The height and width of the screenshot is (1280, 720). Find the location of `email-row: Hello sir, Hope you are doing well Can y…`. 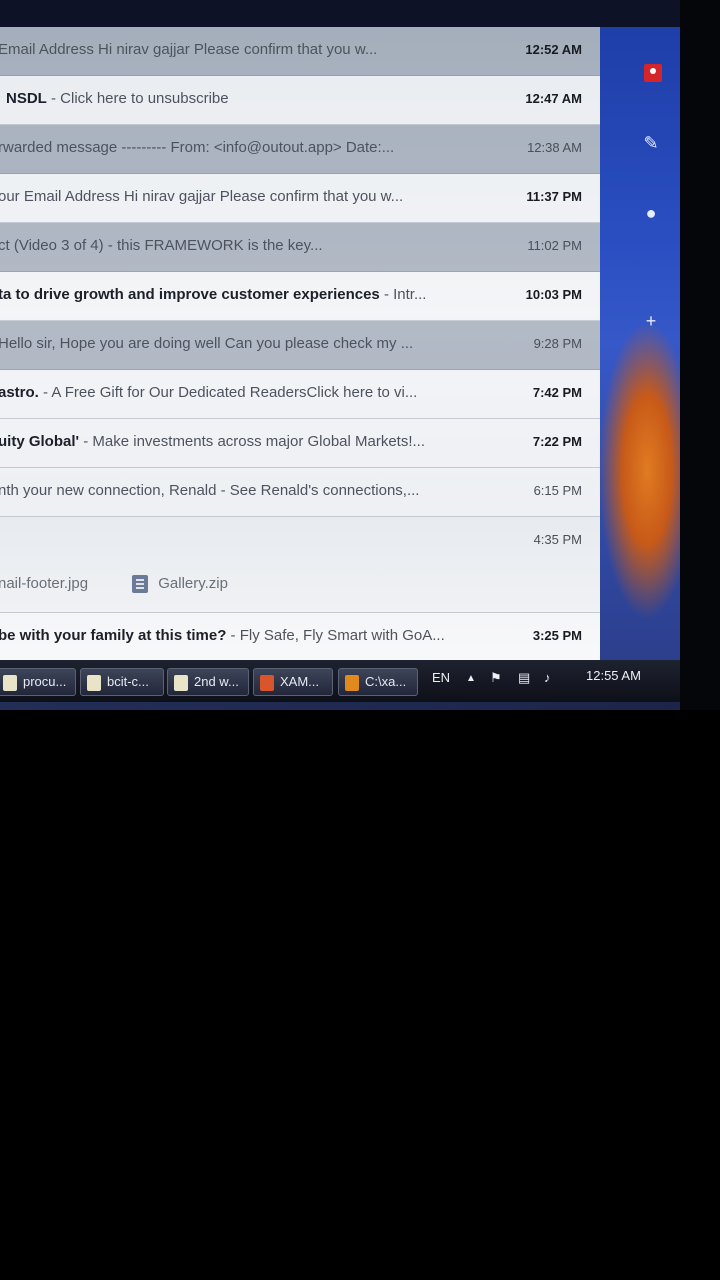

email-row: Hello sir, Hope you are doing well Can y… is located at coordinates (300, 345).